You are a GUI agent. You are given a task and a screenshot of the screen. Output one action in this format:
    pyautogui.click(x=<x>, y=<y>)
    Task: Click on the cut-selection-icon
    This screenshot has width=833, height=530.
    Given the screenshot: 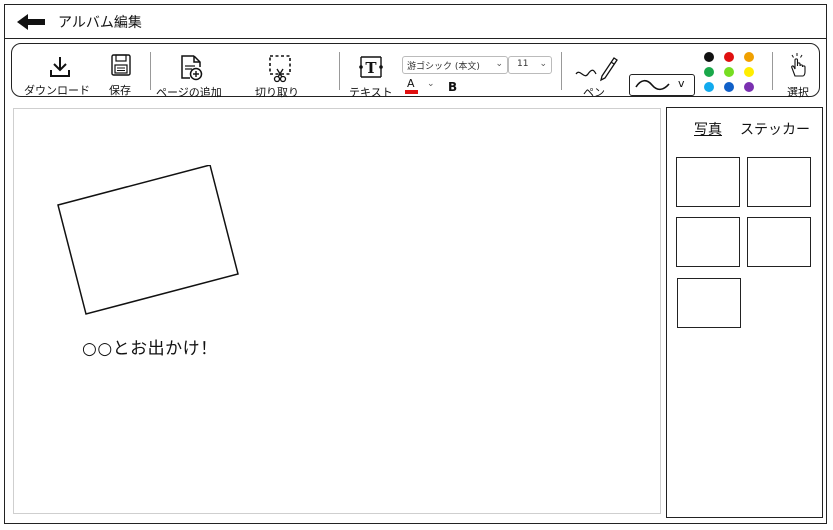 What is the action you would take?
    pyautogui.click(x=280, y=69)
    